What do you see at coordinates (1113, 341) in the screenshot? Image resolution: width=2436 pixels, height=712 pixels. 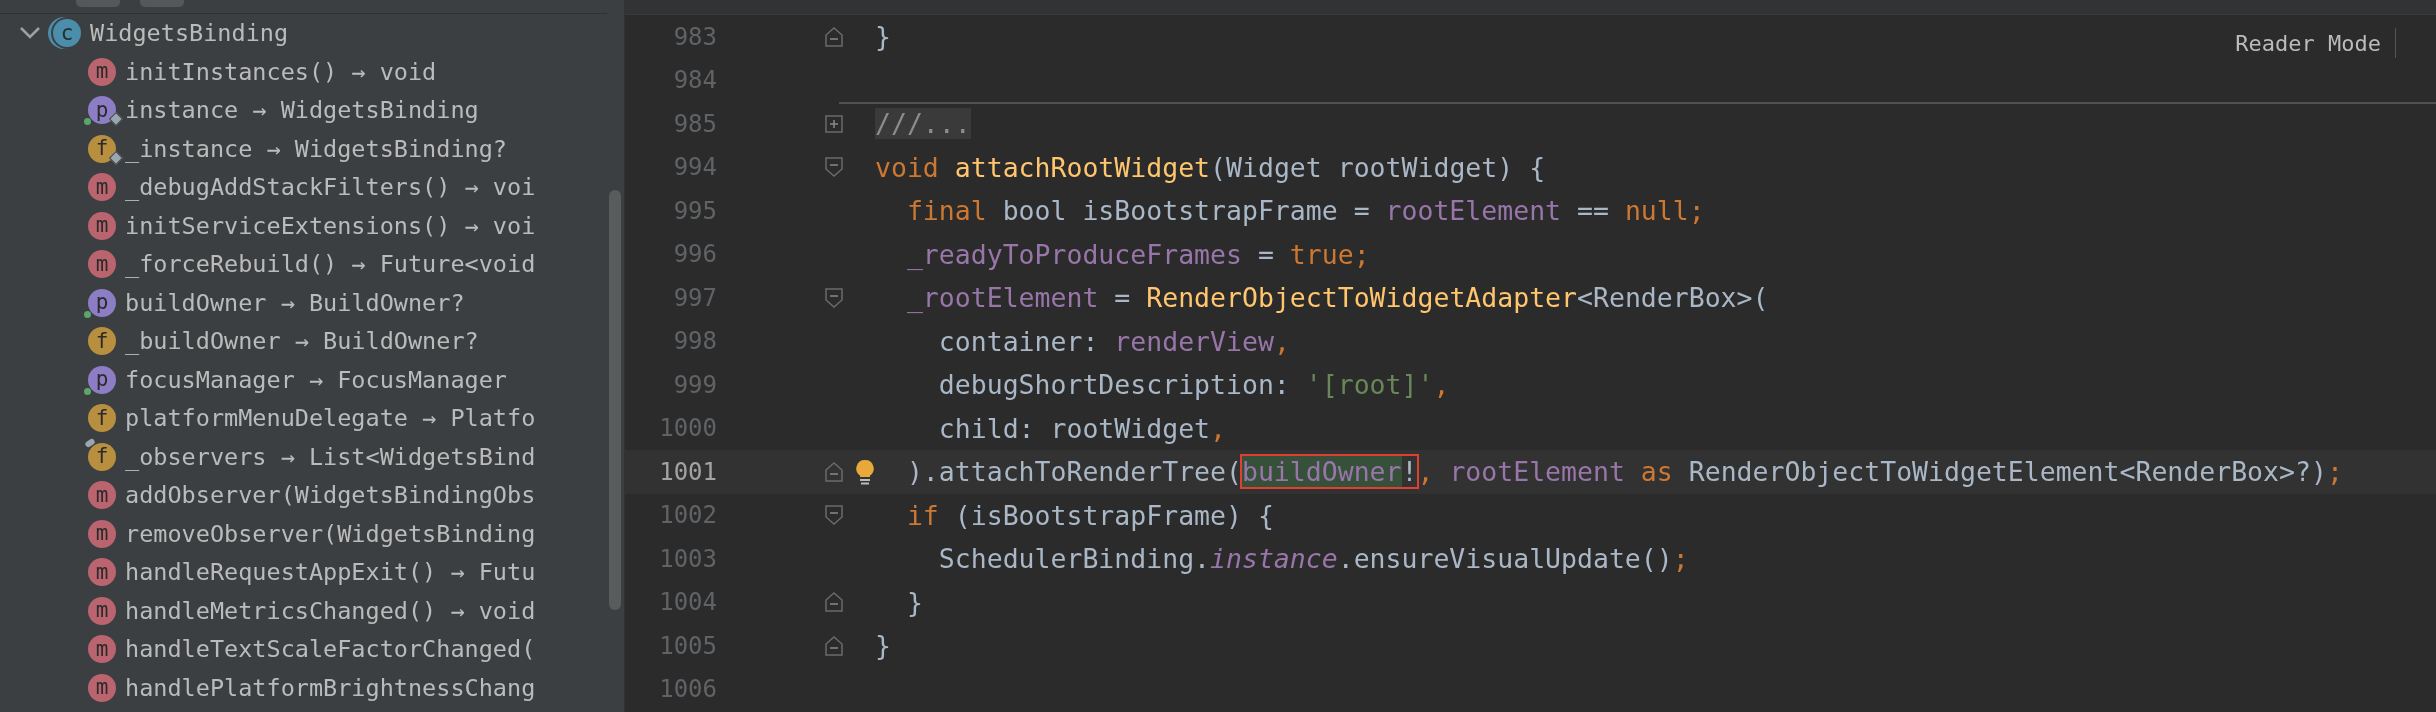 I see `code-line: container: renderView,` at bounding box center [1113, 341].